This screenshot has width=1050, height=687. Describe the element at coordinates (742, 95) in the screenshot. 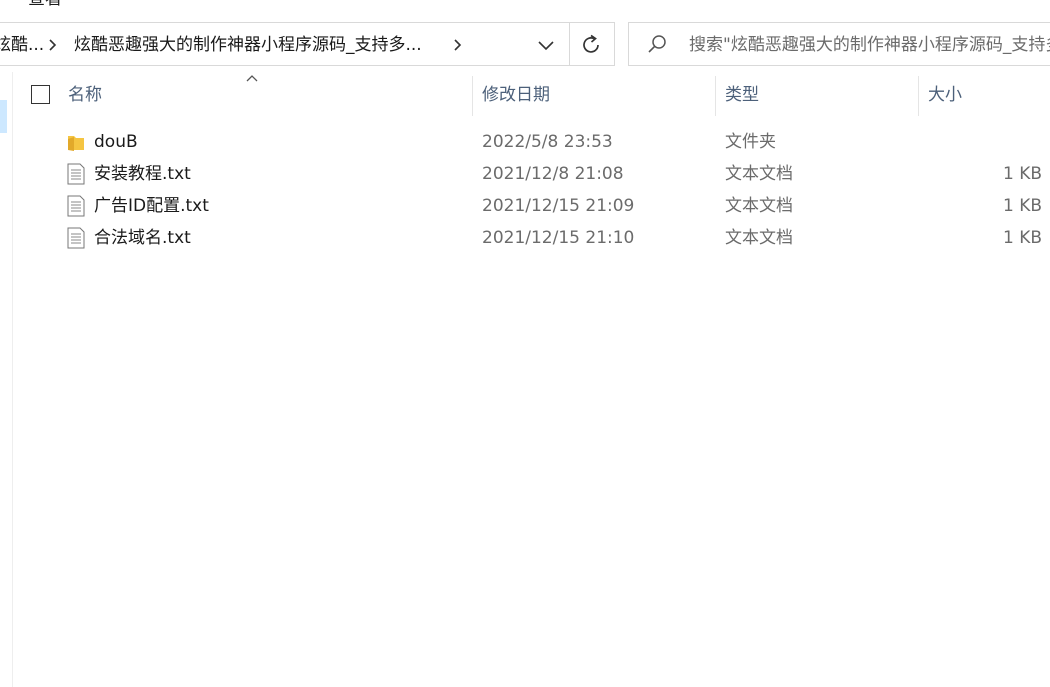

I see `column-header-type: 类型` at that location.